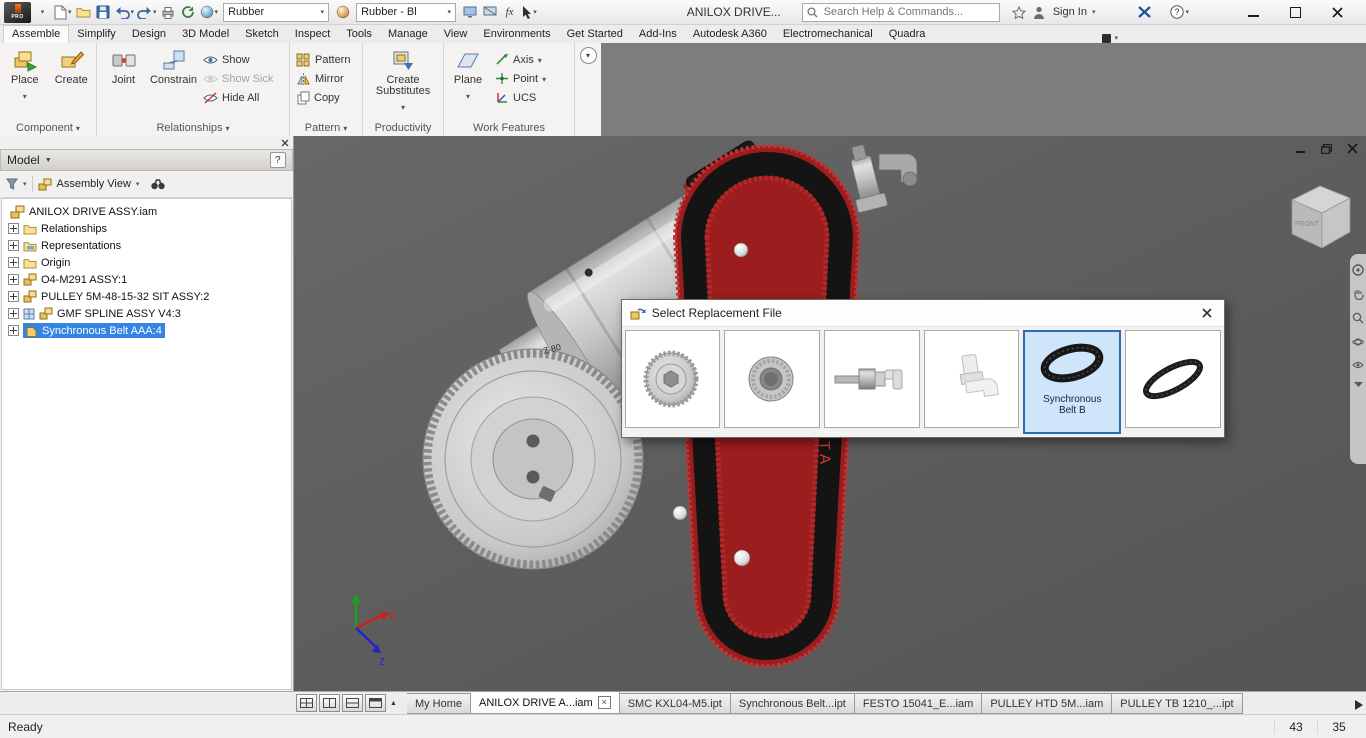 The image size is (1366, 738). Describe the element at coordinates (323, 78) in the screenshot. I see `mirror-button: Mirror` at that location.